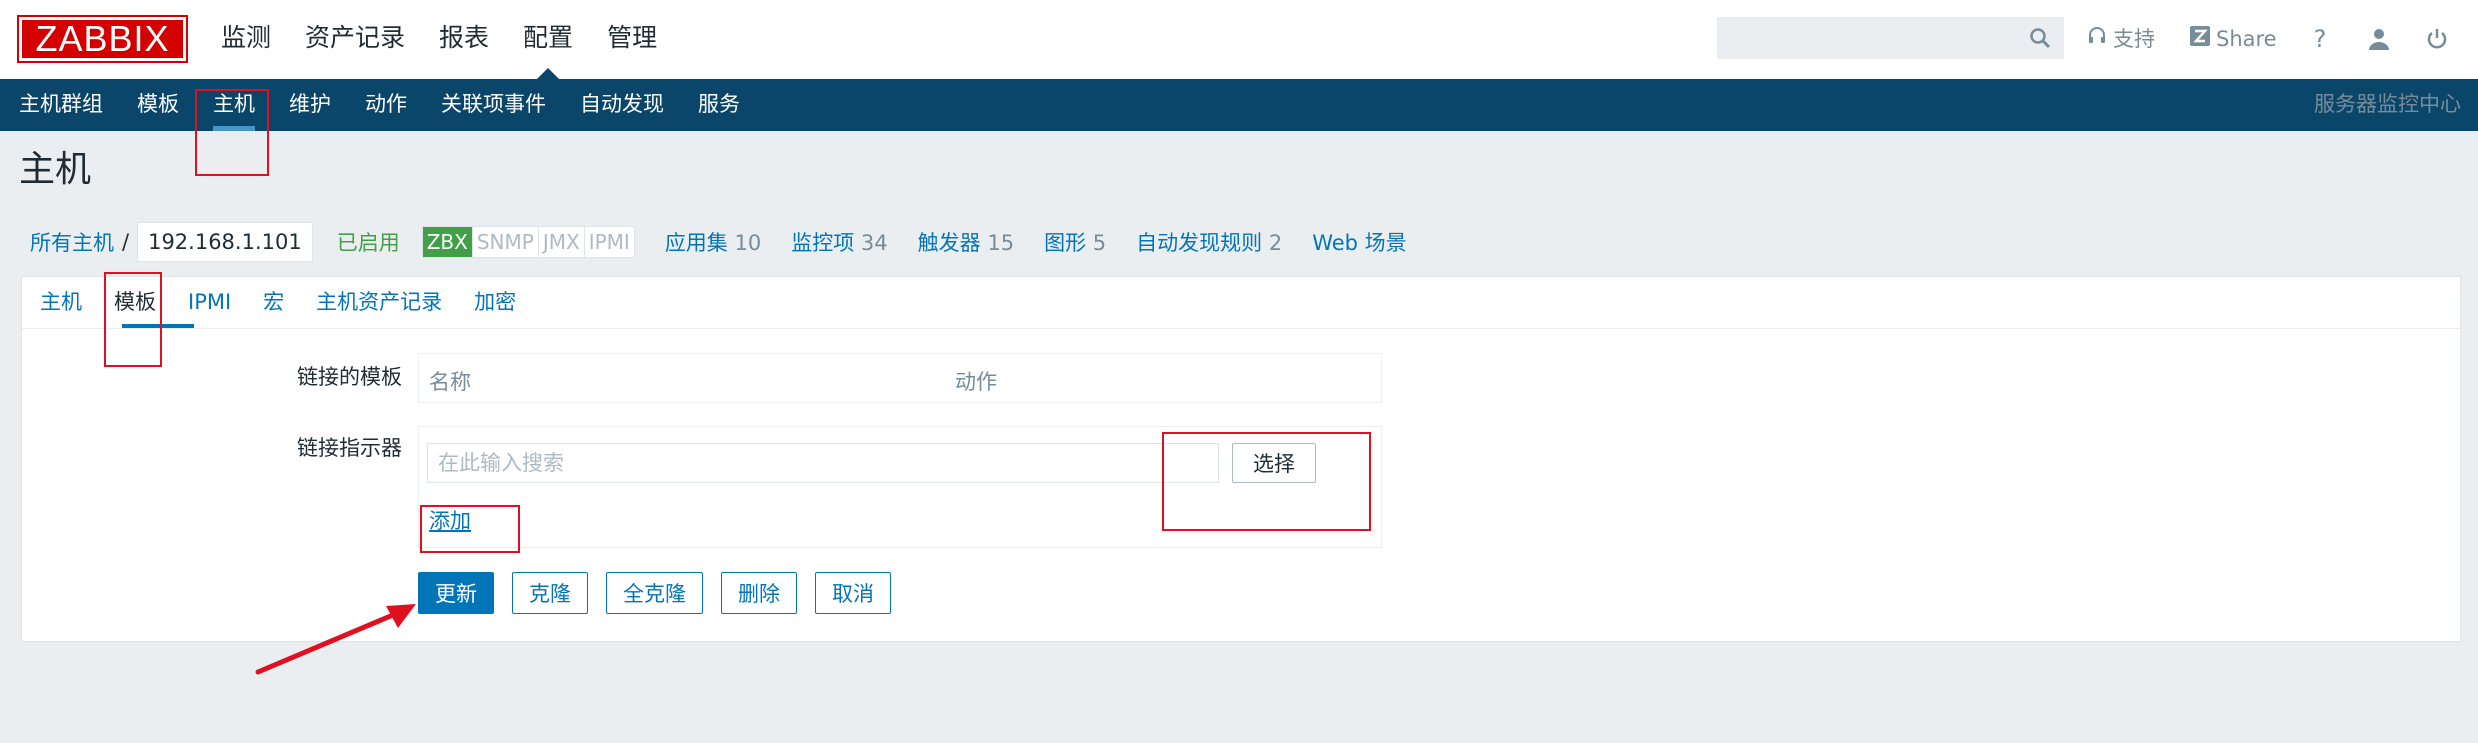 The height and width of the screenshot is (743, 2478). I want to click on link-discovery-rules-count: 2, so click(1275, 243).